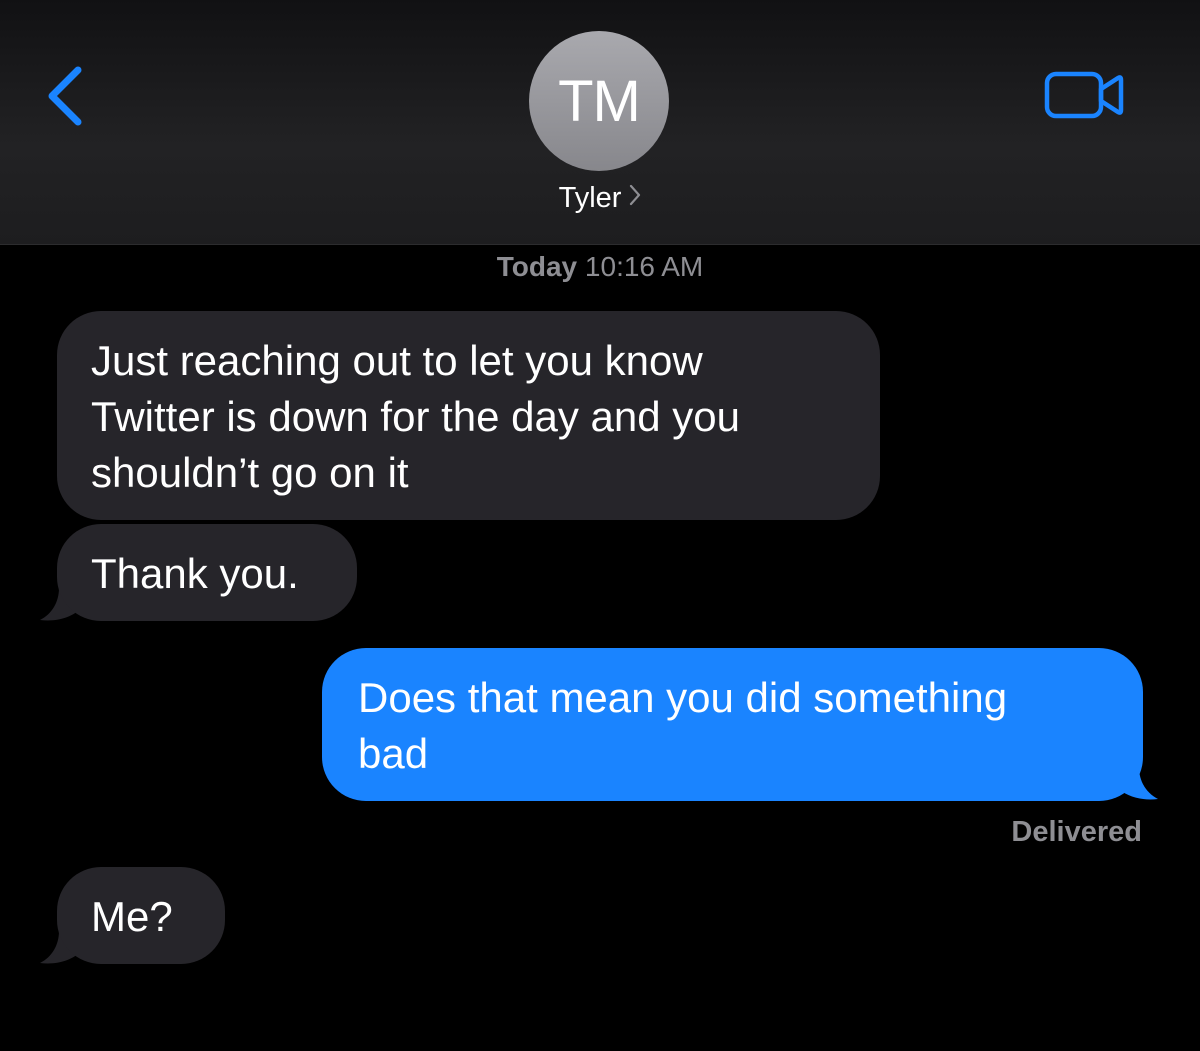  Describe the element at coordinates (132, 916) in the screenshot. I see `message-text: Me?` at that location.